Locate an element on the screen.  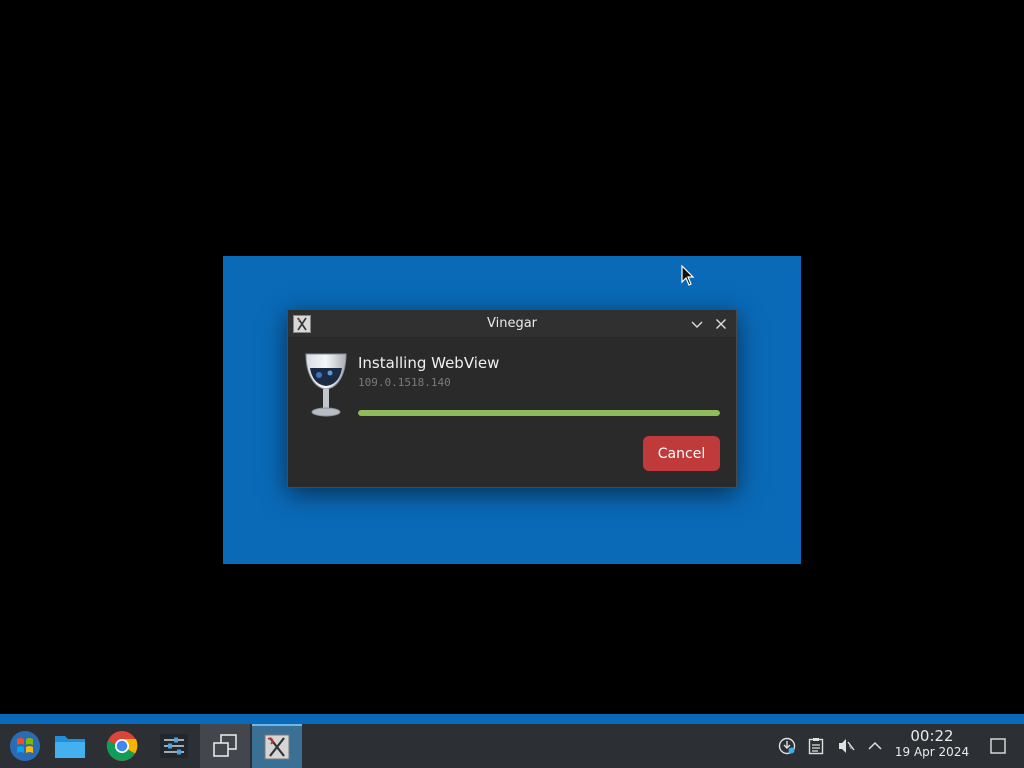
minimize-button is located at coordinates (697, 324).